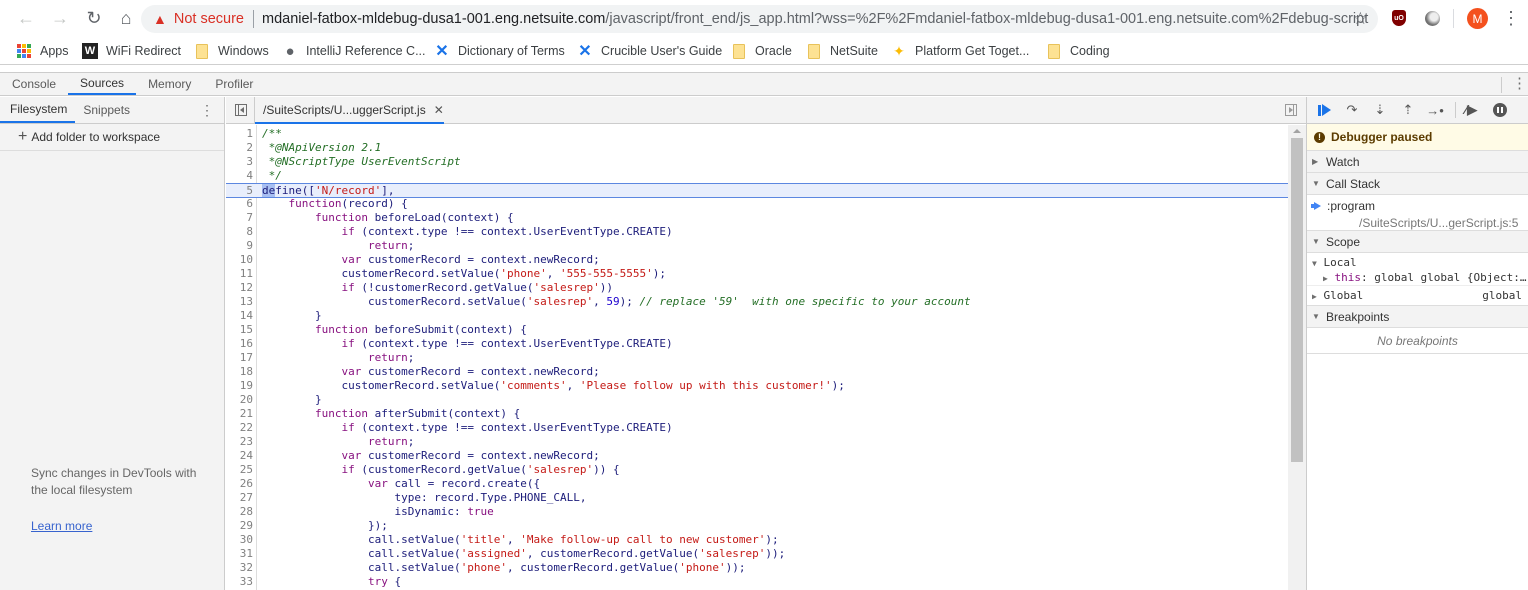 This screenshot has width=1528, height=590. I want to click on profile-avatar: M, so click(1477, 18).